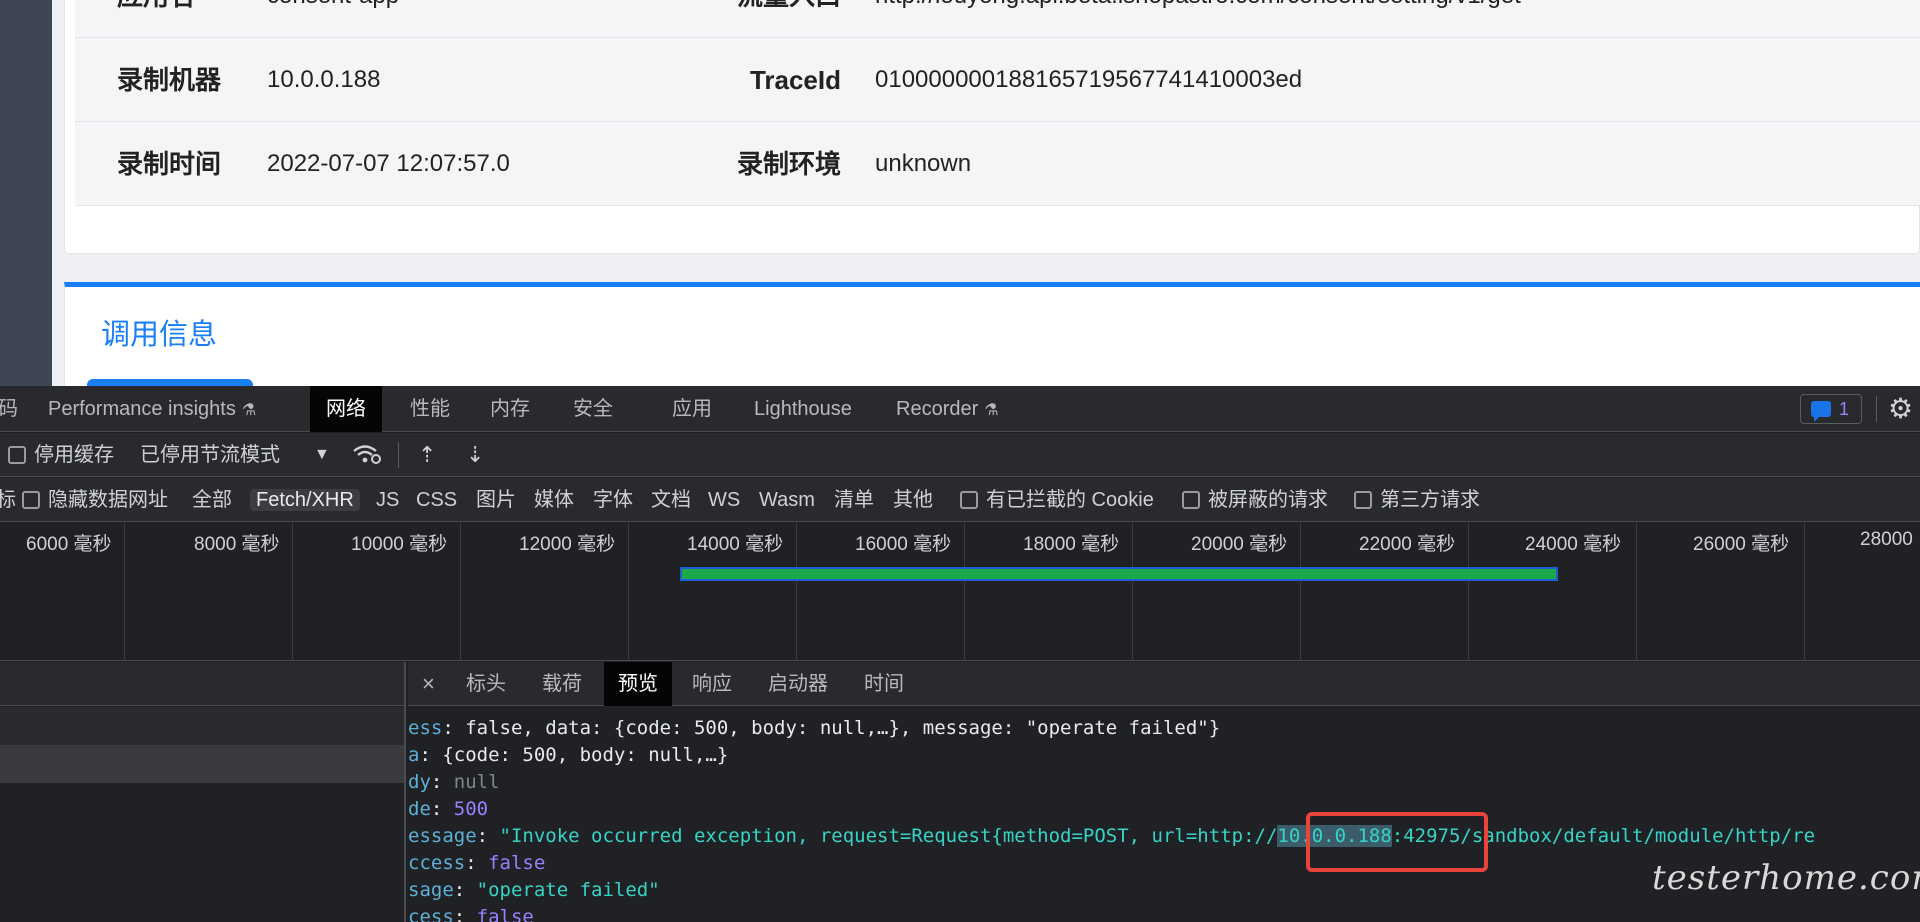 Image resolution: width=1920 pixels, height=922 pixels. What do you see at coordinates (803, 409) in the screenshot?
I see `tab-lighthouse: Lighthouse` at bounding box center [803, 409].